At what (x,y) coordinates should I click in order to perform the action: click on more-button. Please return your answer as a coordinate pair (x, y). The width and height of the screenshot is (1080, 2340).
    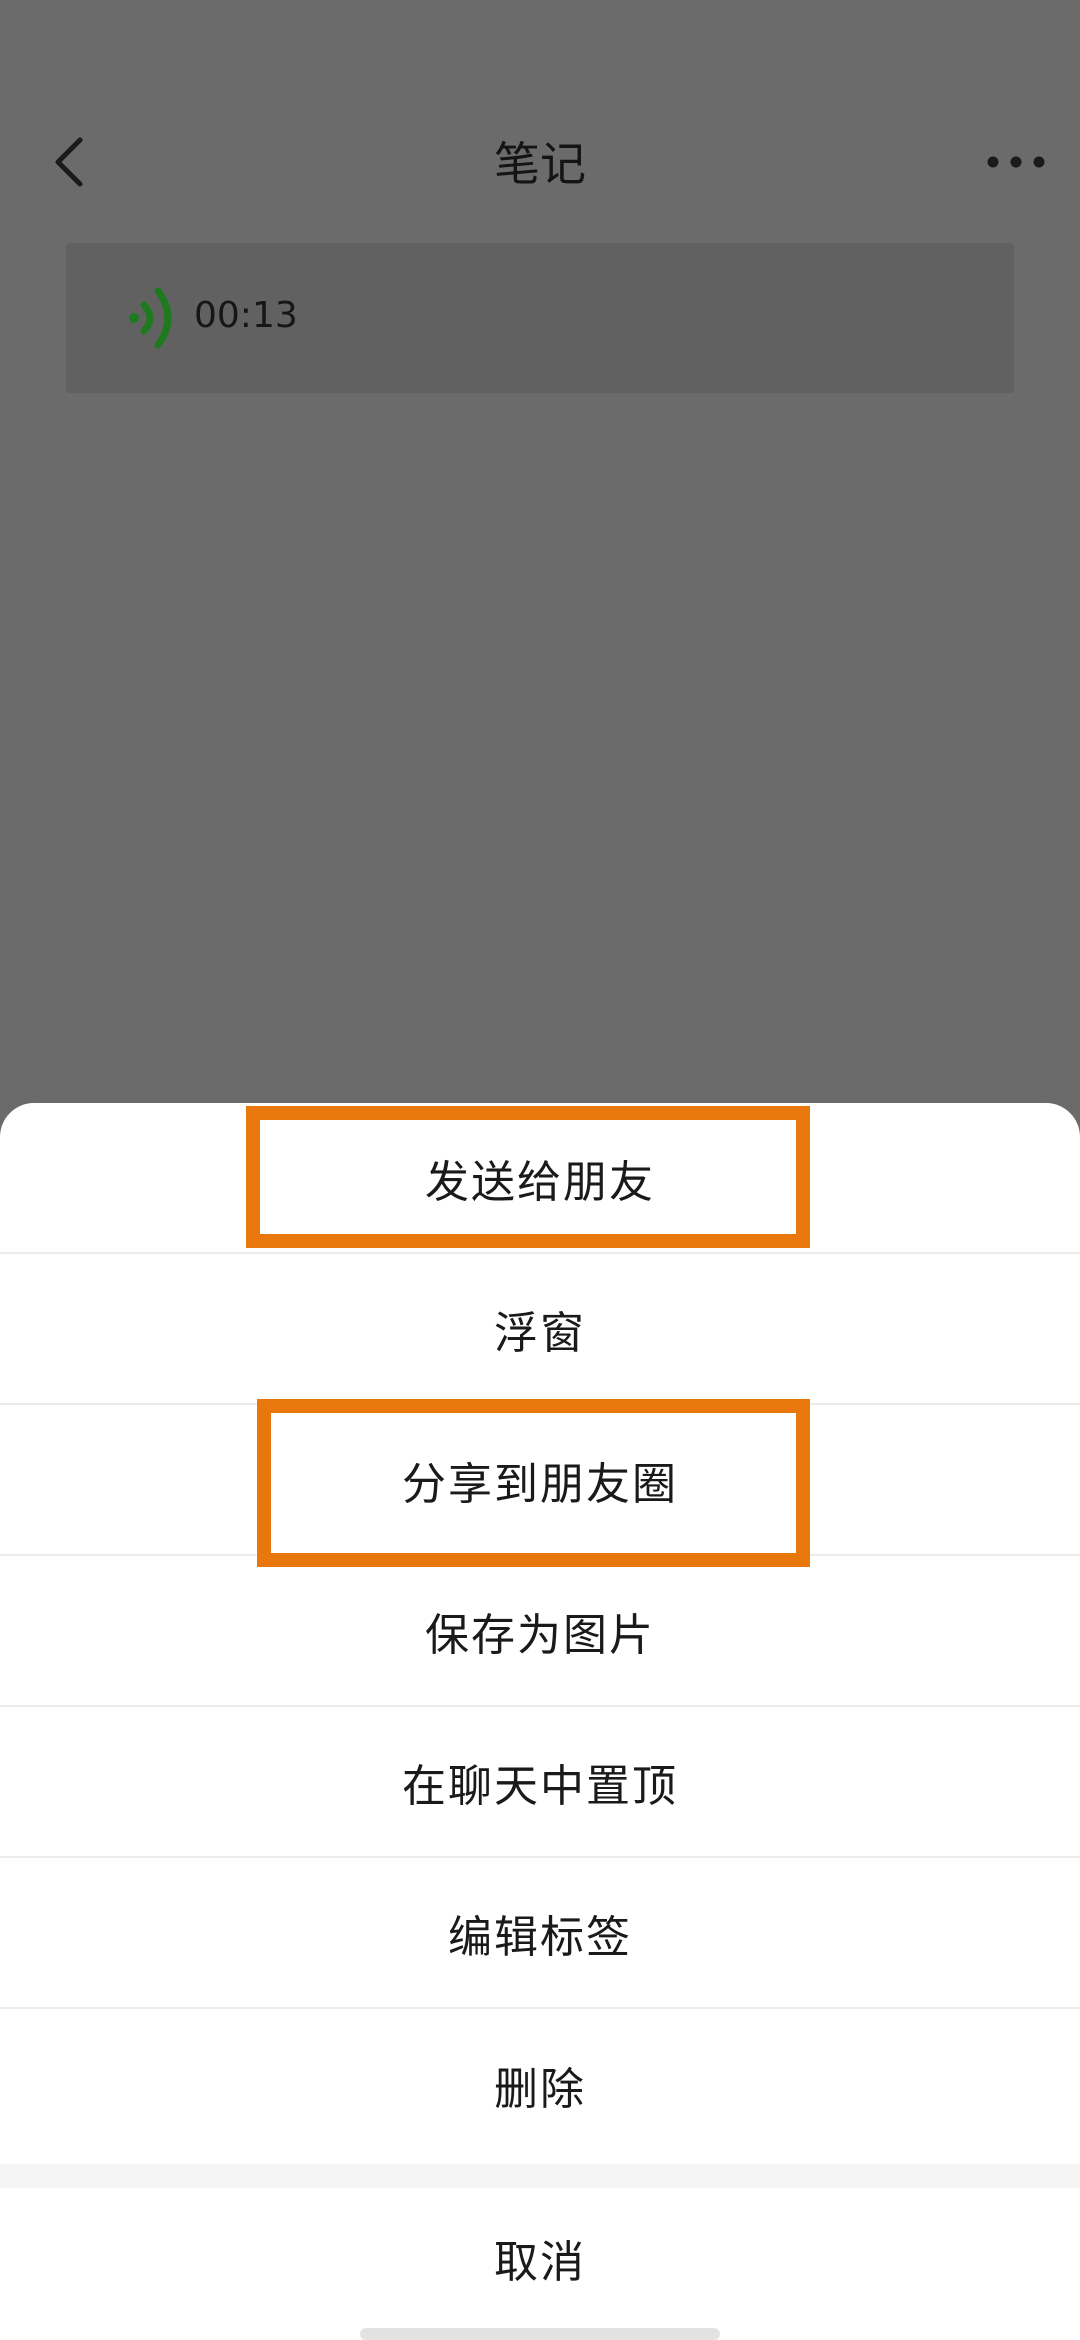
    Looking at the image, I should click on (1016, 162).